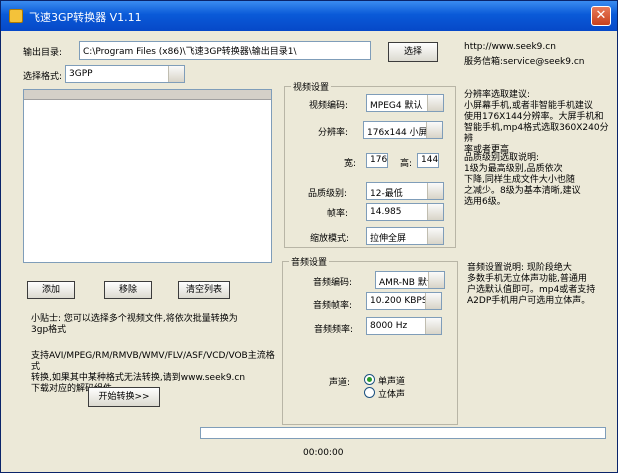  Describe the element at coordinates (413, 52) in the screenshot. I see `browse-button: 选择` at that location.